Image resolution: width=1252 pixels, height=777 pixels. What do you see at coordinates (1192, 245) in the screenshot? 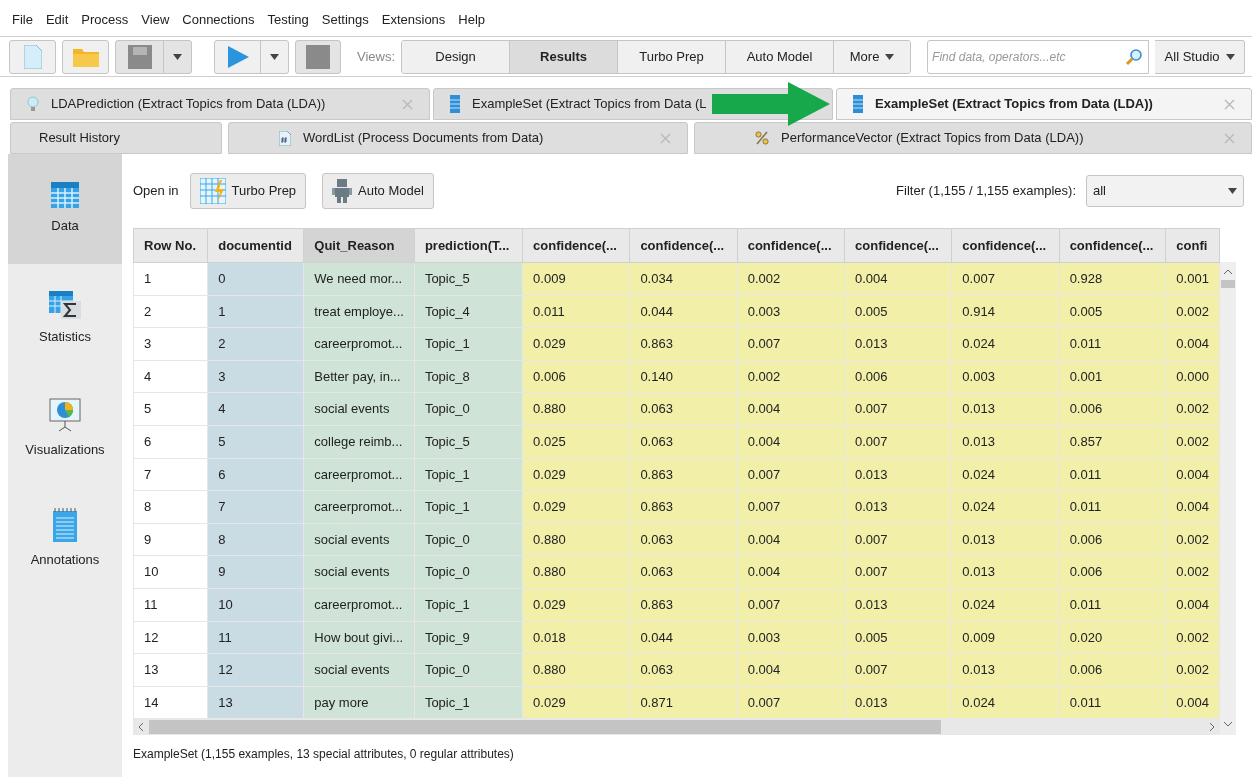
I see `column-header: confi` at bounding box center [1192, 245].